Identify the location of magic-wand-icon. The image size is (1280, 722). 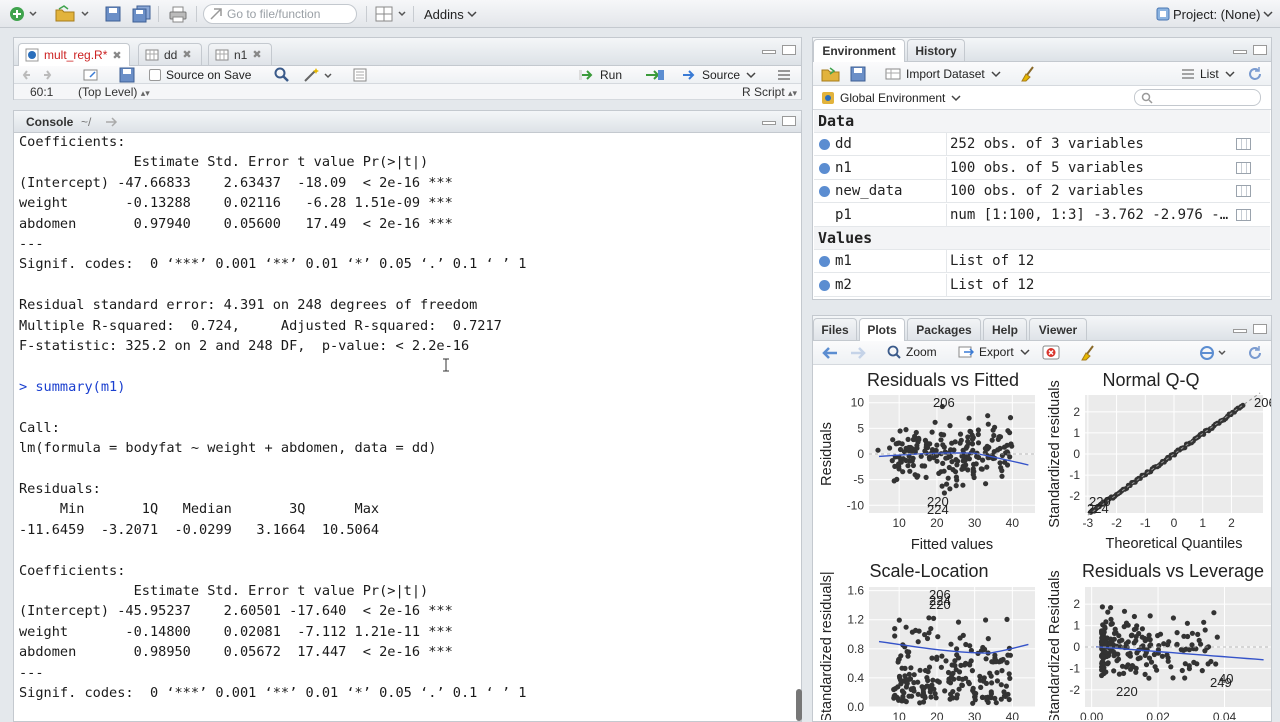
(318, 75).